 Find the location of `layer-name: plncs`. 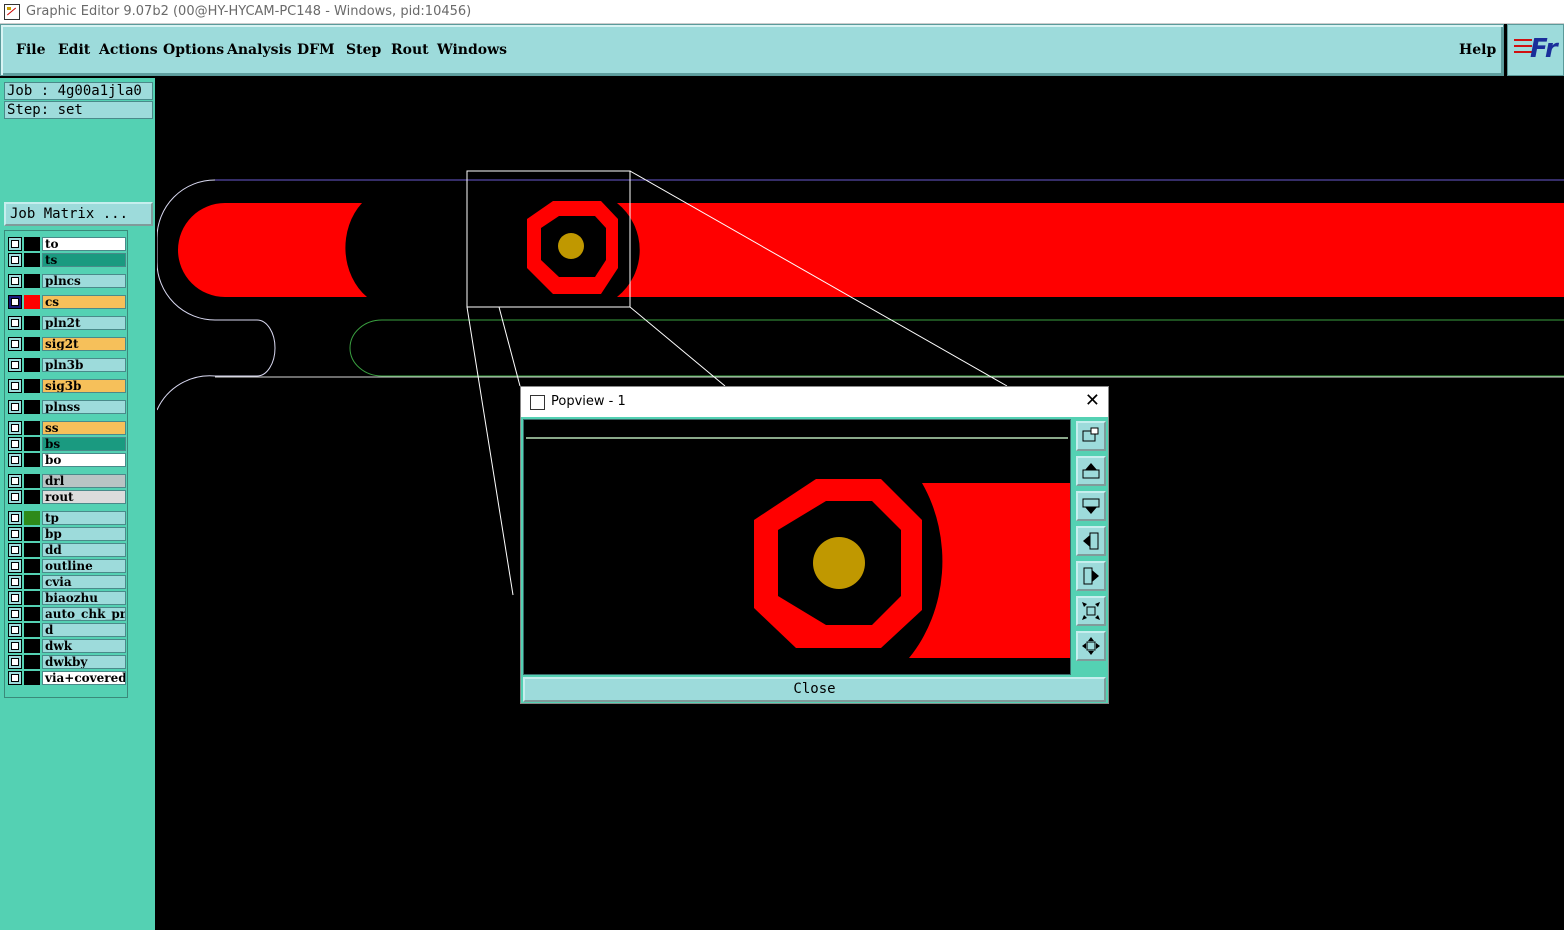

layer-name: plncs is located at coordinates (84, 281).